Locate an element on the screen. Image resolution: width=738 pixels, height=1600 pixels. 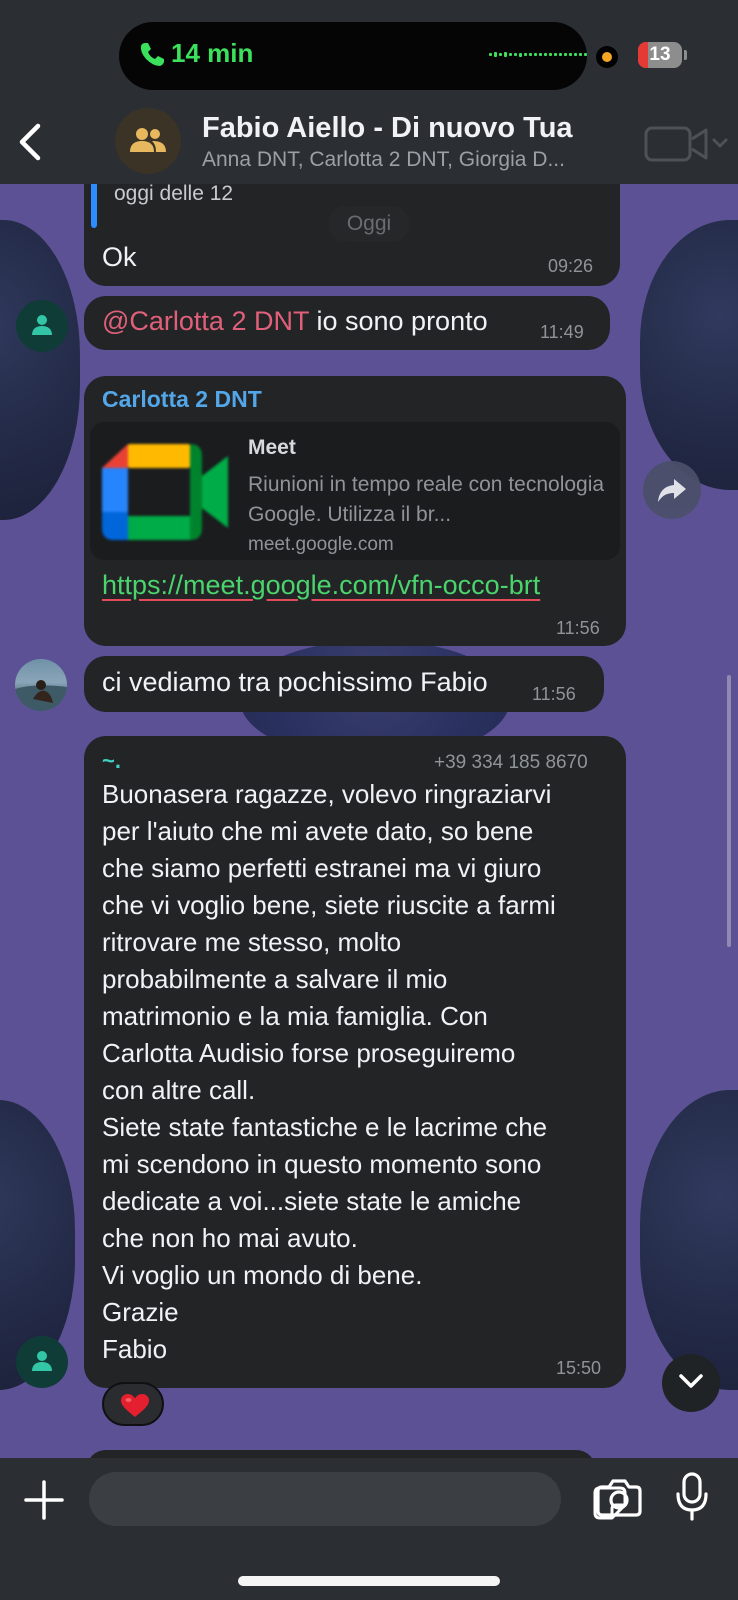
phone-icon is located at coordinates (152, 54).